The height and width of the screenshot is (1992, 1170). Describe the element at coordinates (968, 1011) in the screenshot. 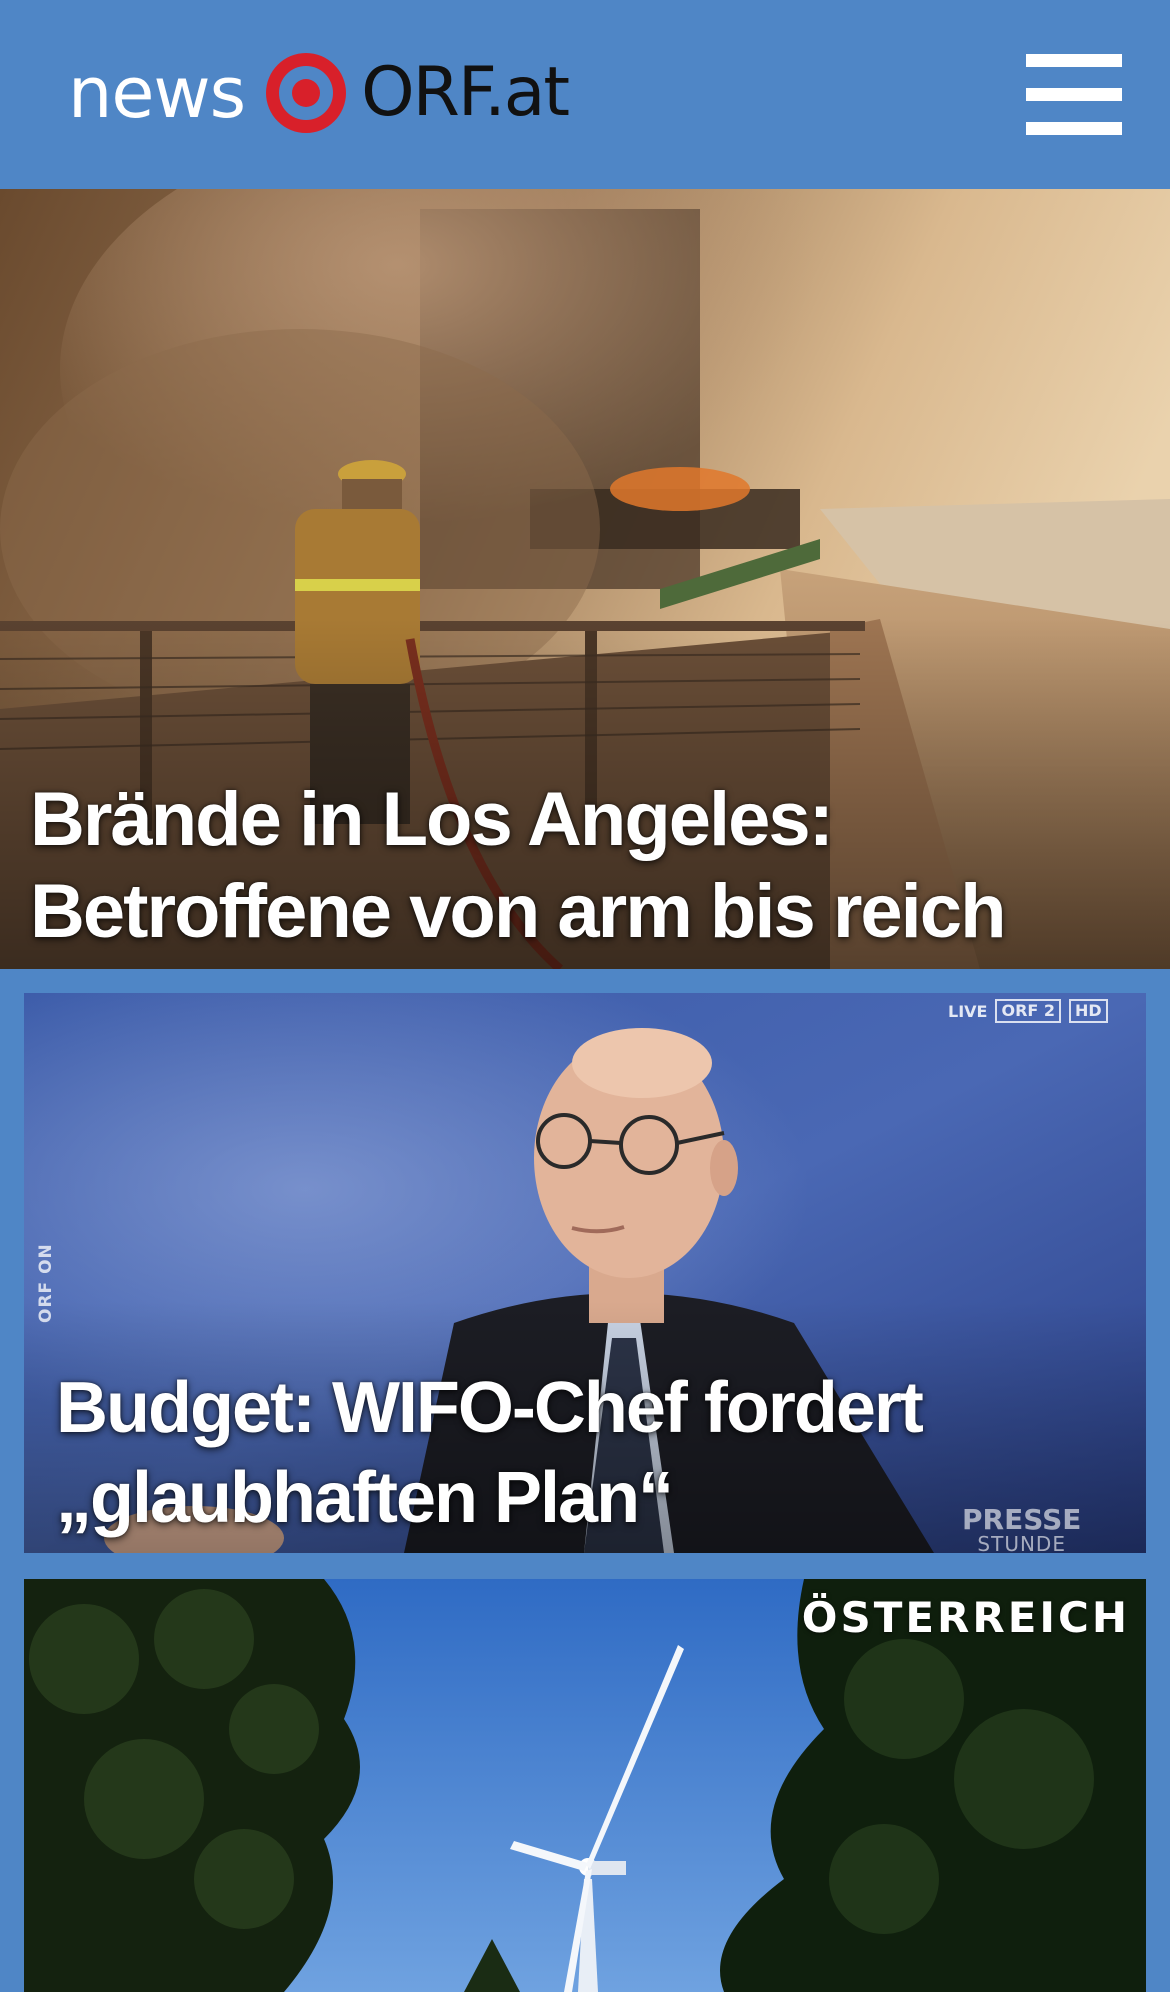

I see `live-label: LIVE` at that location.